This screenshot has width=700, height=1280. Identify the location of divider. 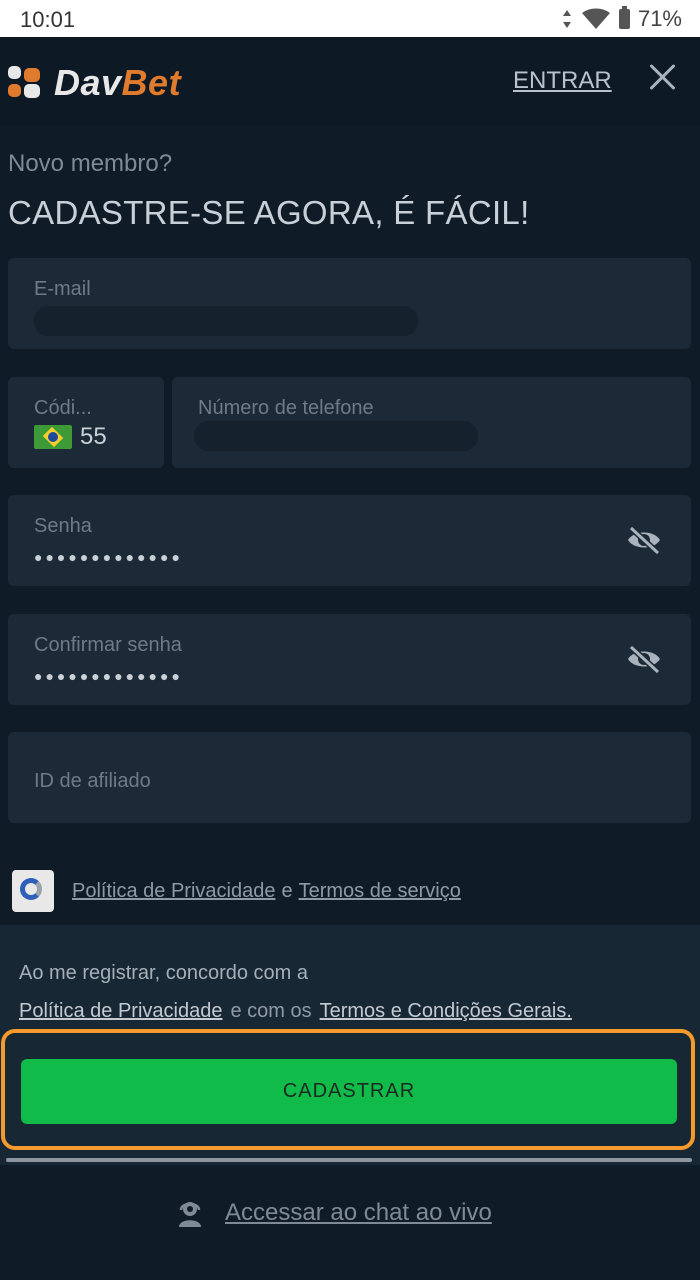
(349, 1160).